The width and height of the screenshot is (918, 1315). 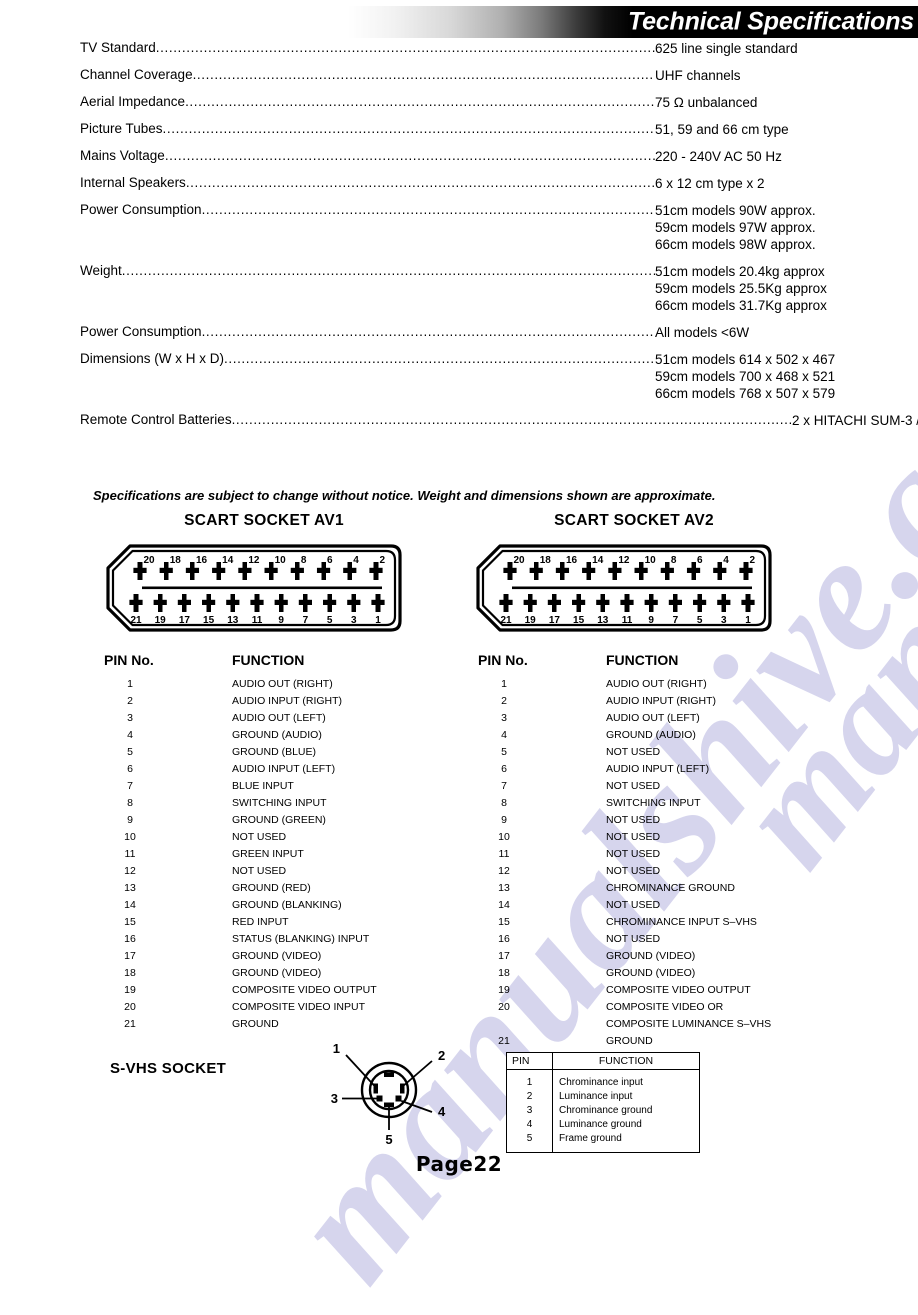 I want to click on pin-number: 15, so click(x=504, y=922).